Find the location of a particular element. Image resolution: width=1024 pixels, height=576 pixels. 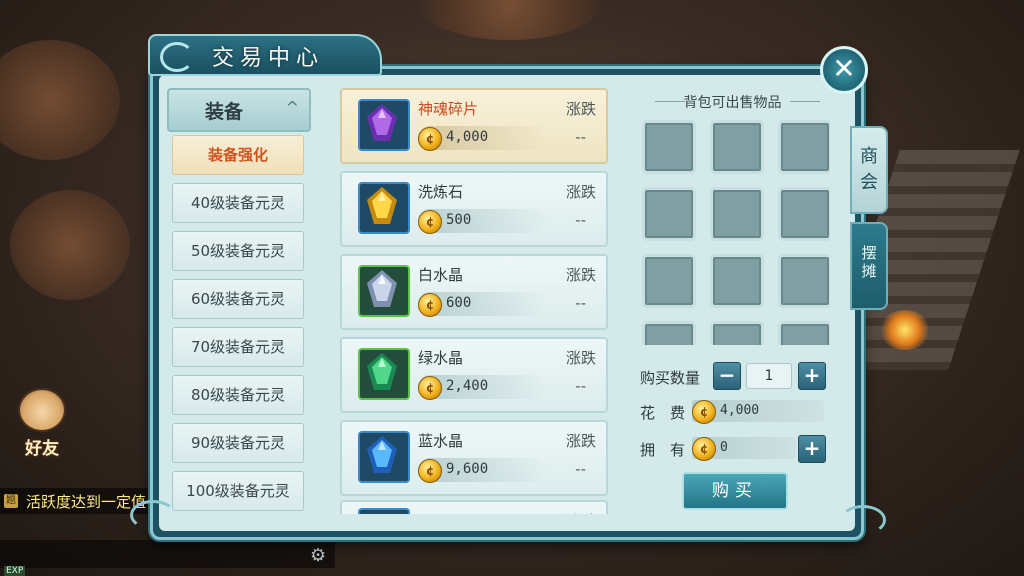

gold-crystal-icon is located at coordinates (382, 208).